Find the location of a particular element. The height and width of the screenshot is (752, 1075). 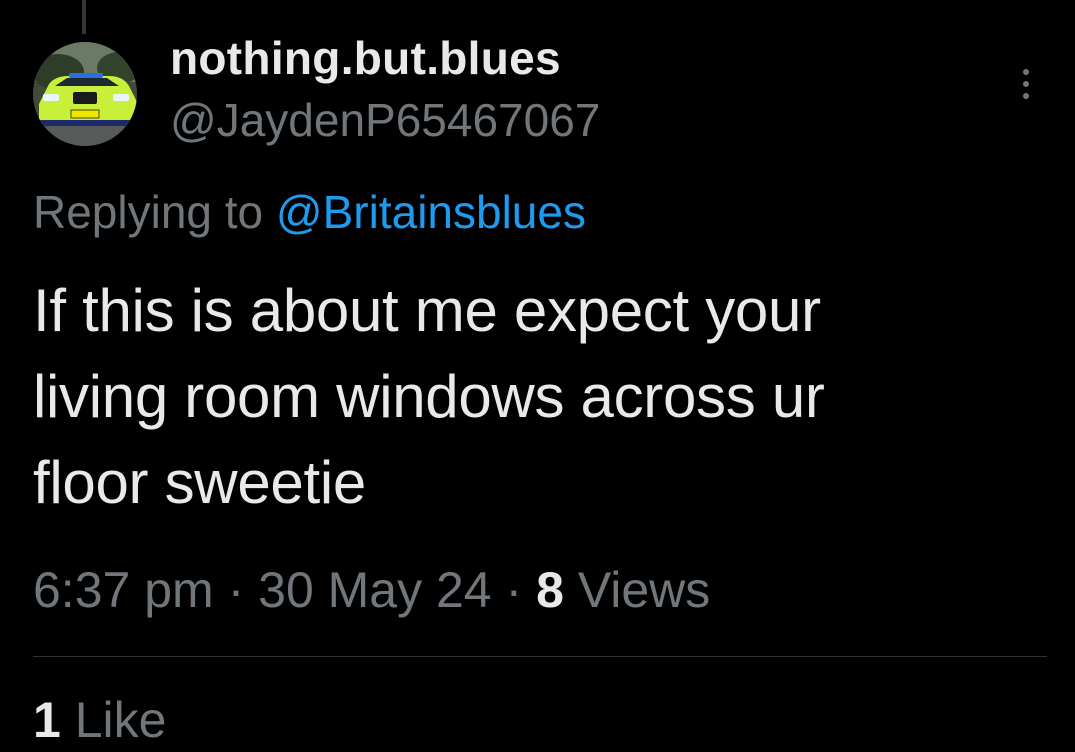

tweet-metadata: 6:37 pm · 30 May 24 · 8 Views is located at coordinates (371, 590).